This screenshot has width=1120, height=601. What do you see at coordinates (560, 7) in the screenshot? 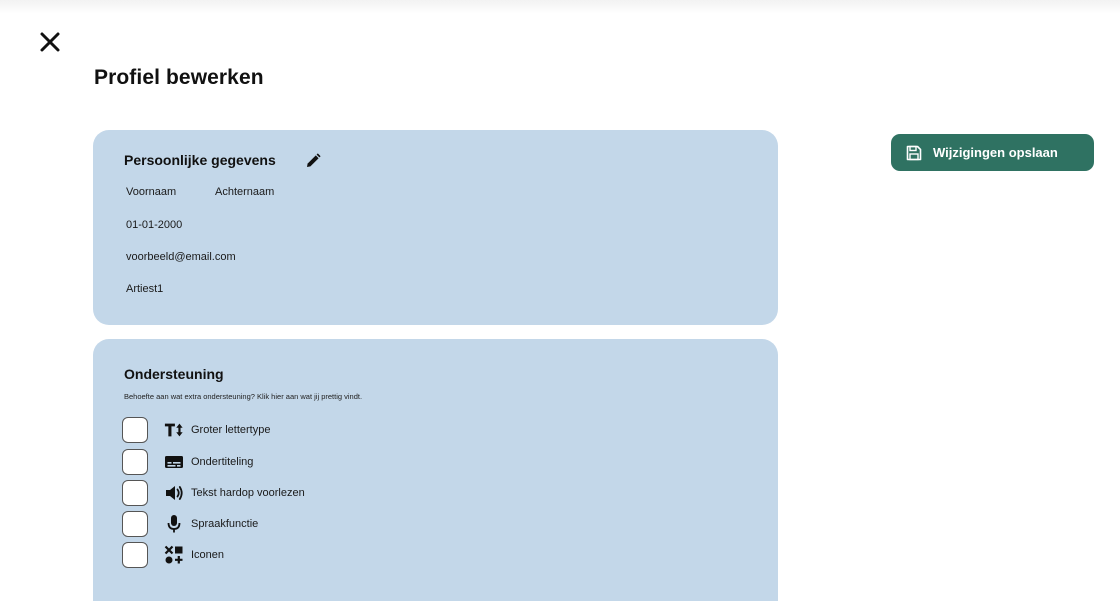
I see `top-shadow` at bounding box center [560, 7].